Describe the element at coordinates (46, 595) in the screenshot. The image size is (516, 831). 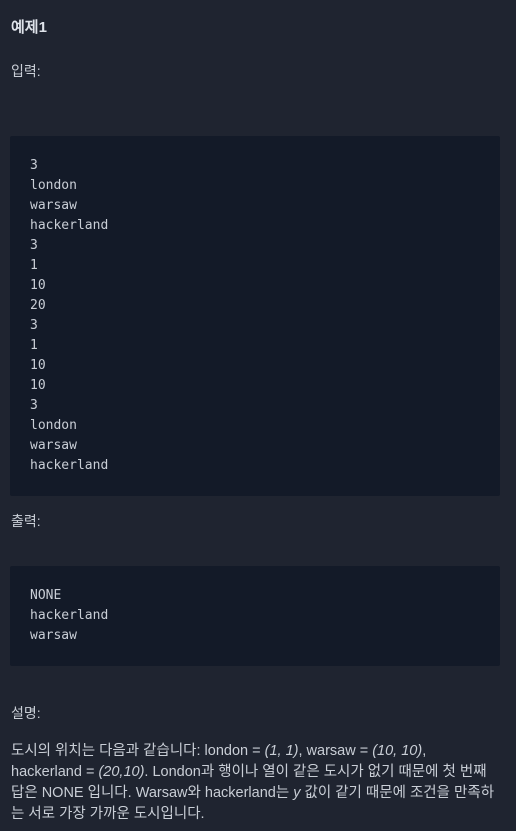
I see `output-line: NONE` at that location.